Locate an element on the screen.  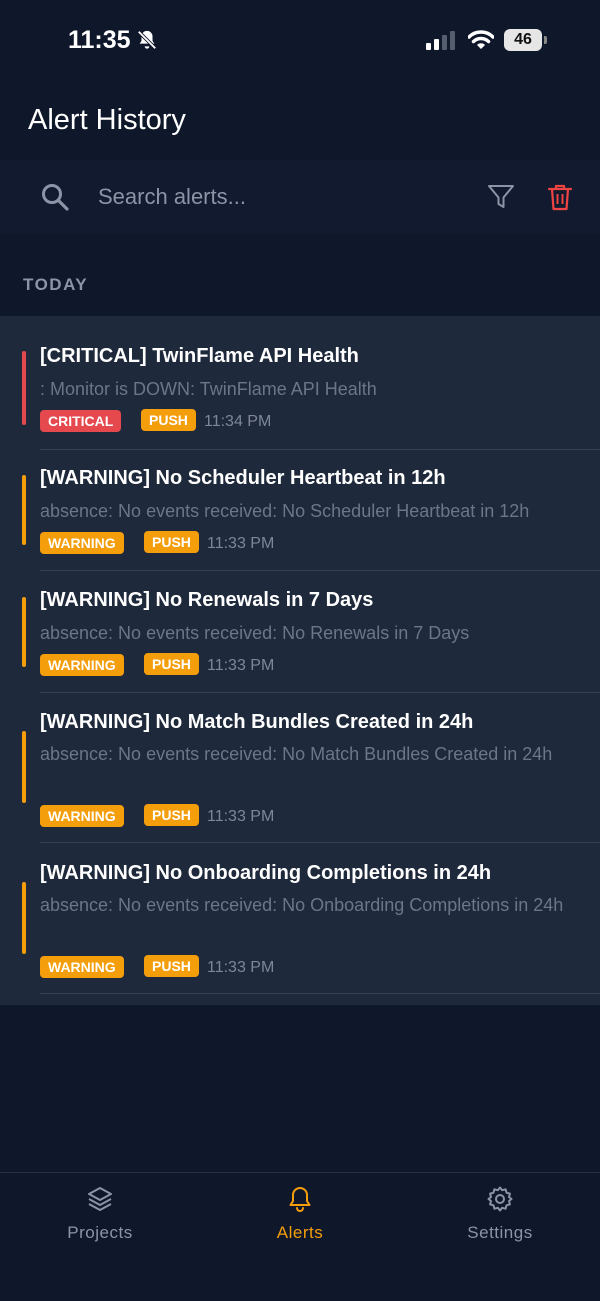
divider is located at coordinates (320, 993).